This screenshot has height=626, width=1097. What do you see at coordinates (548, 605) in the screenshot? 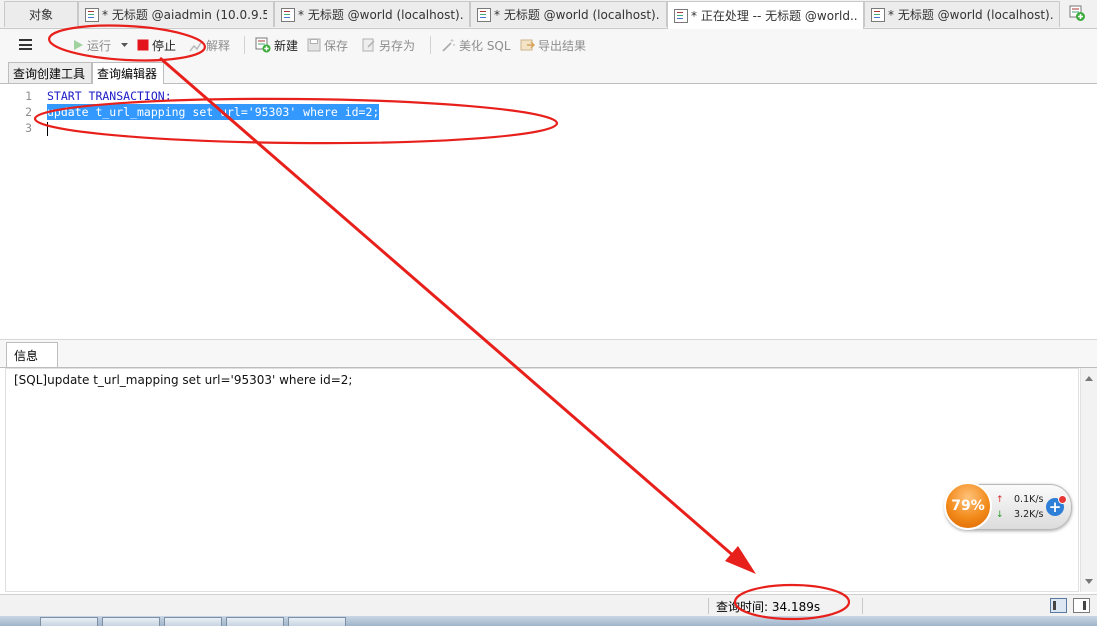
I see `status-bar: 查询时间: 34.189s` at bounding box center [548, 605].